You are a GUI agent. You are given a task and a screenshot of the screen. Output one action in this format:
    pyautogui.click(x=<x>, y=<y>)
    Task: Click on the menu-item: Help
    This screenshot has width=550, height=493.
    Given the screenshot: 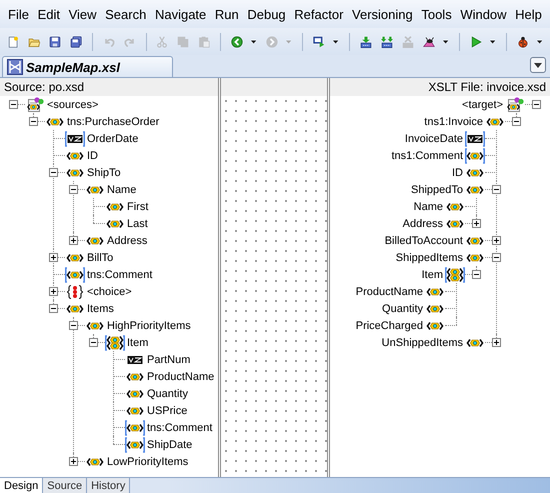 What is the action you would take?
    pyautogui.click(x=528, y=14)
    